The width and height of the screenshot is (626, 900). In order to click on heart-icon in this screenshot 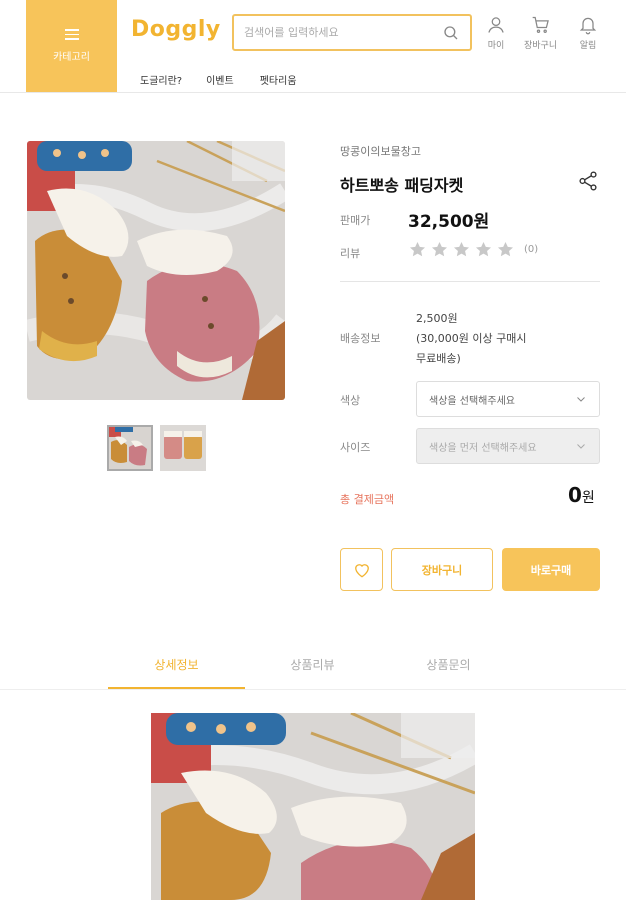, I will do `click(361, 570)`.